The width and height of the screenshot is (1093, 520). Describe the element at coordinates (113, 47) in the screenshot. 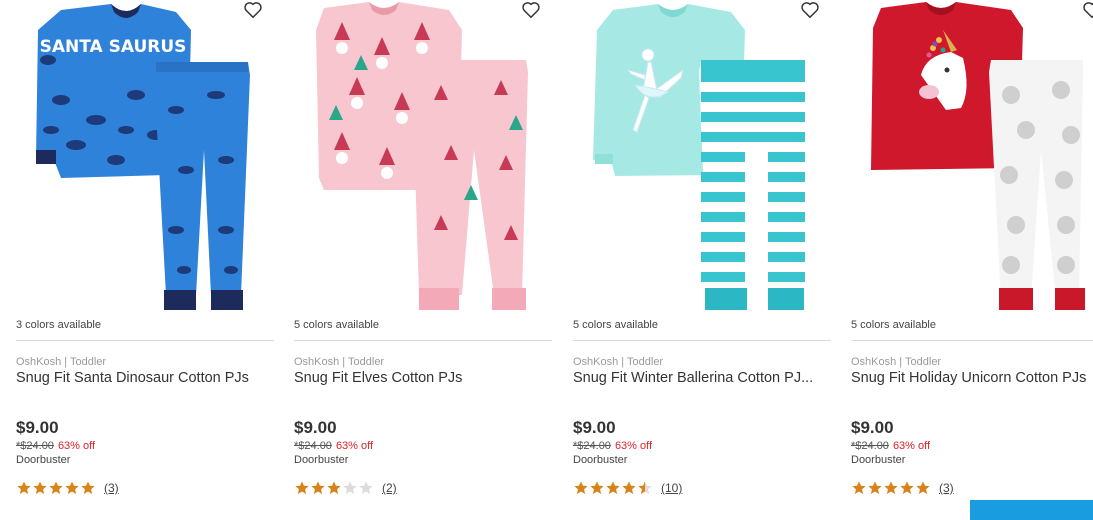

I see `shirt-graphic-text: SANTA SAURUS` at that location.